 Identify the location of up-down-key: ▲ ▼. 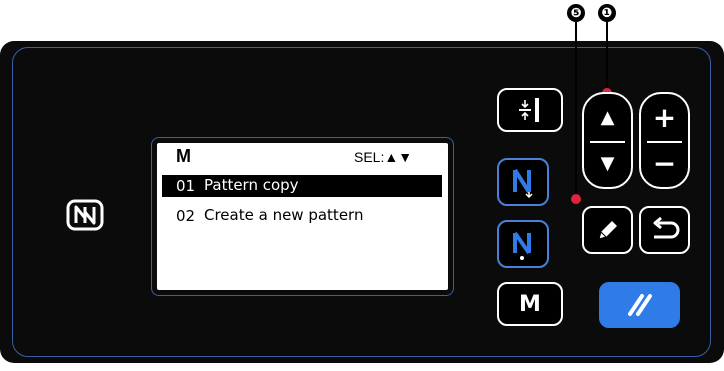
(607, 140).